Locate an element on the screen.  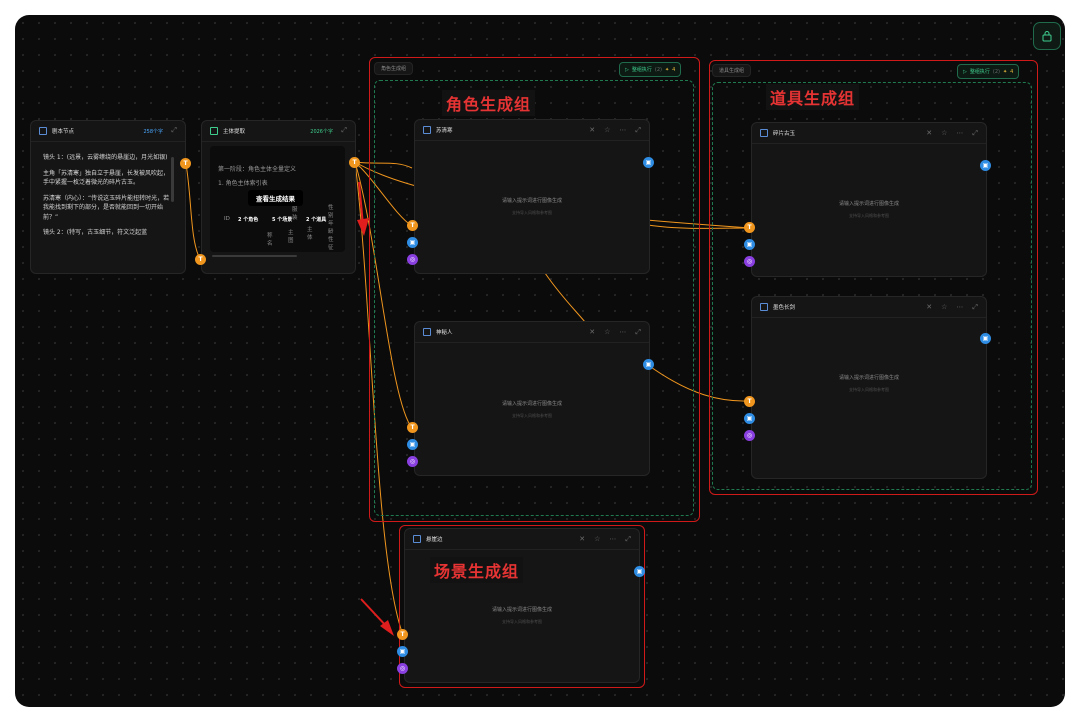
node-title: 墨色长剑 is located at coordinates (784, 308).